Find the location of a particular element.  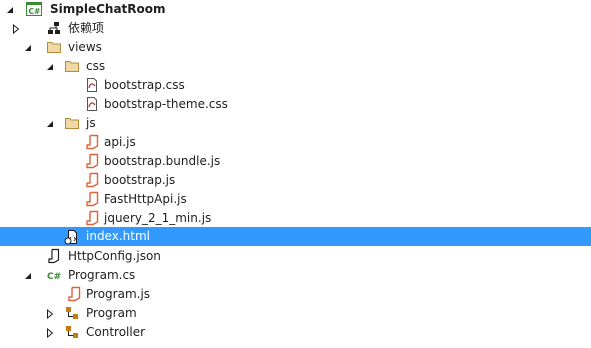

tree-item-fasthttpapi-js: FastHttpApi.js is located at coordinates (295, 199).